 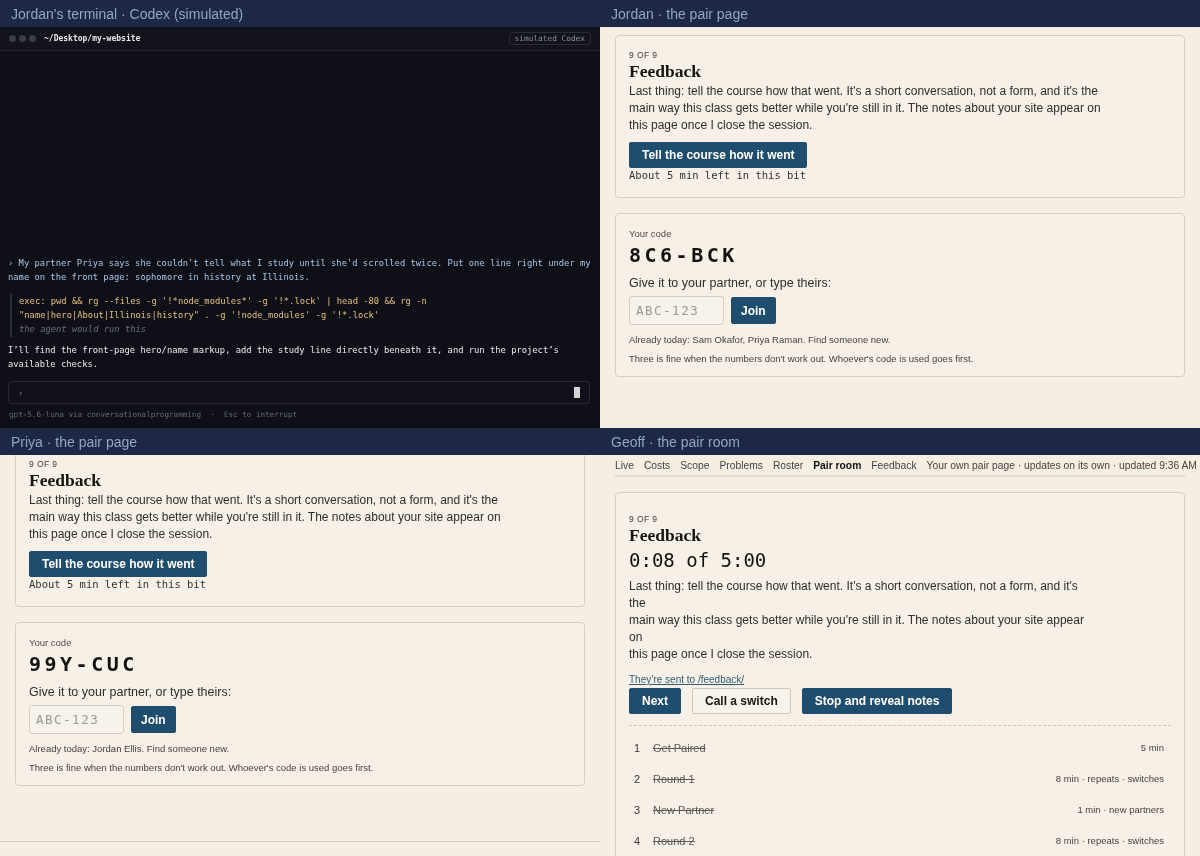 What do you see at coordinates (760, 339) in the screenshot?
I see `already-paired-note: Already today: Sam Okafor, Priya Raman. Find someone new.` at bounding box center [760, 339].